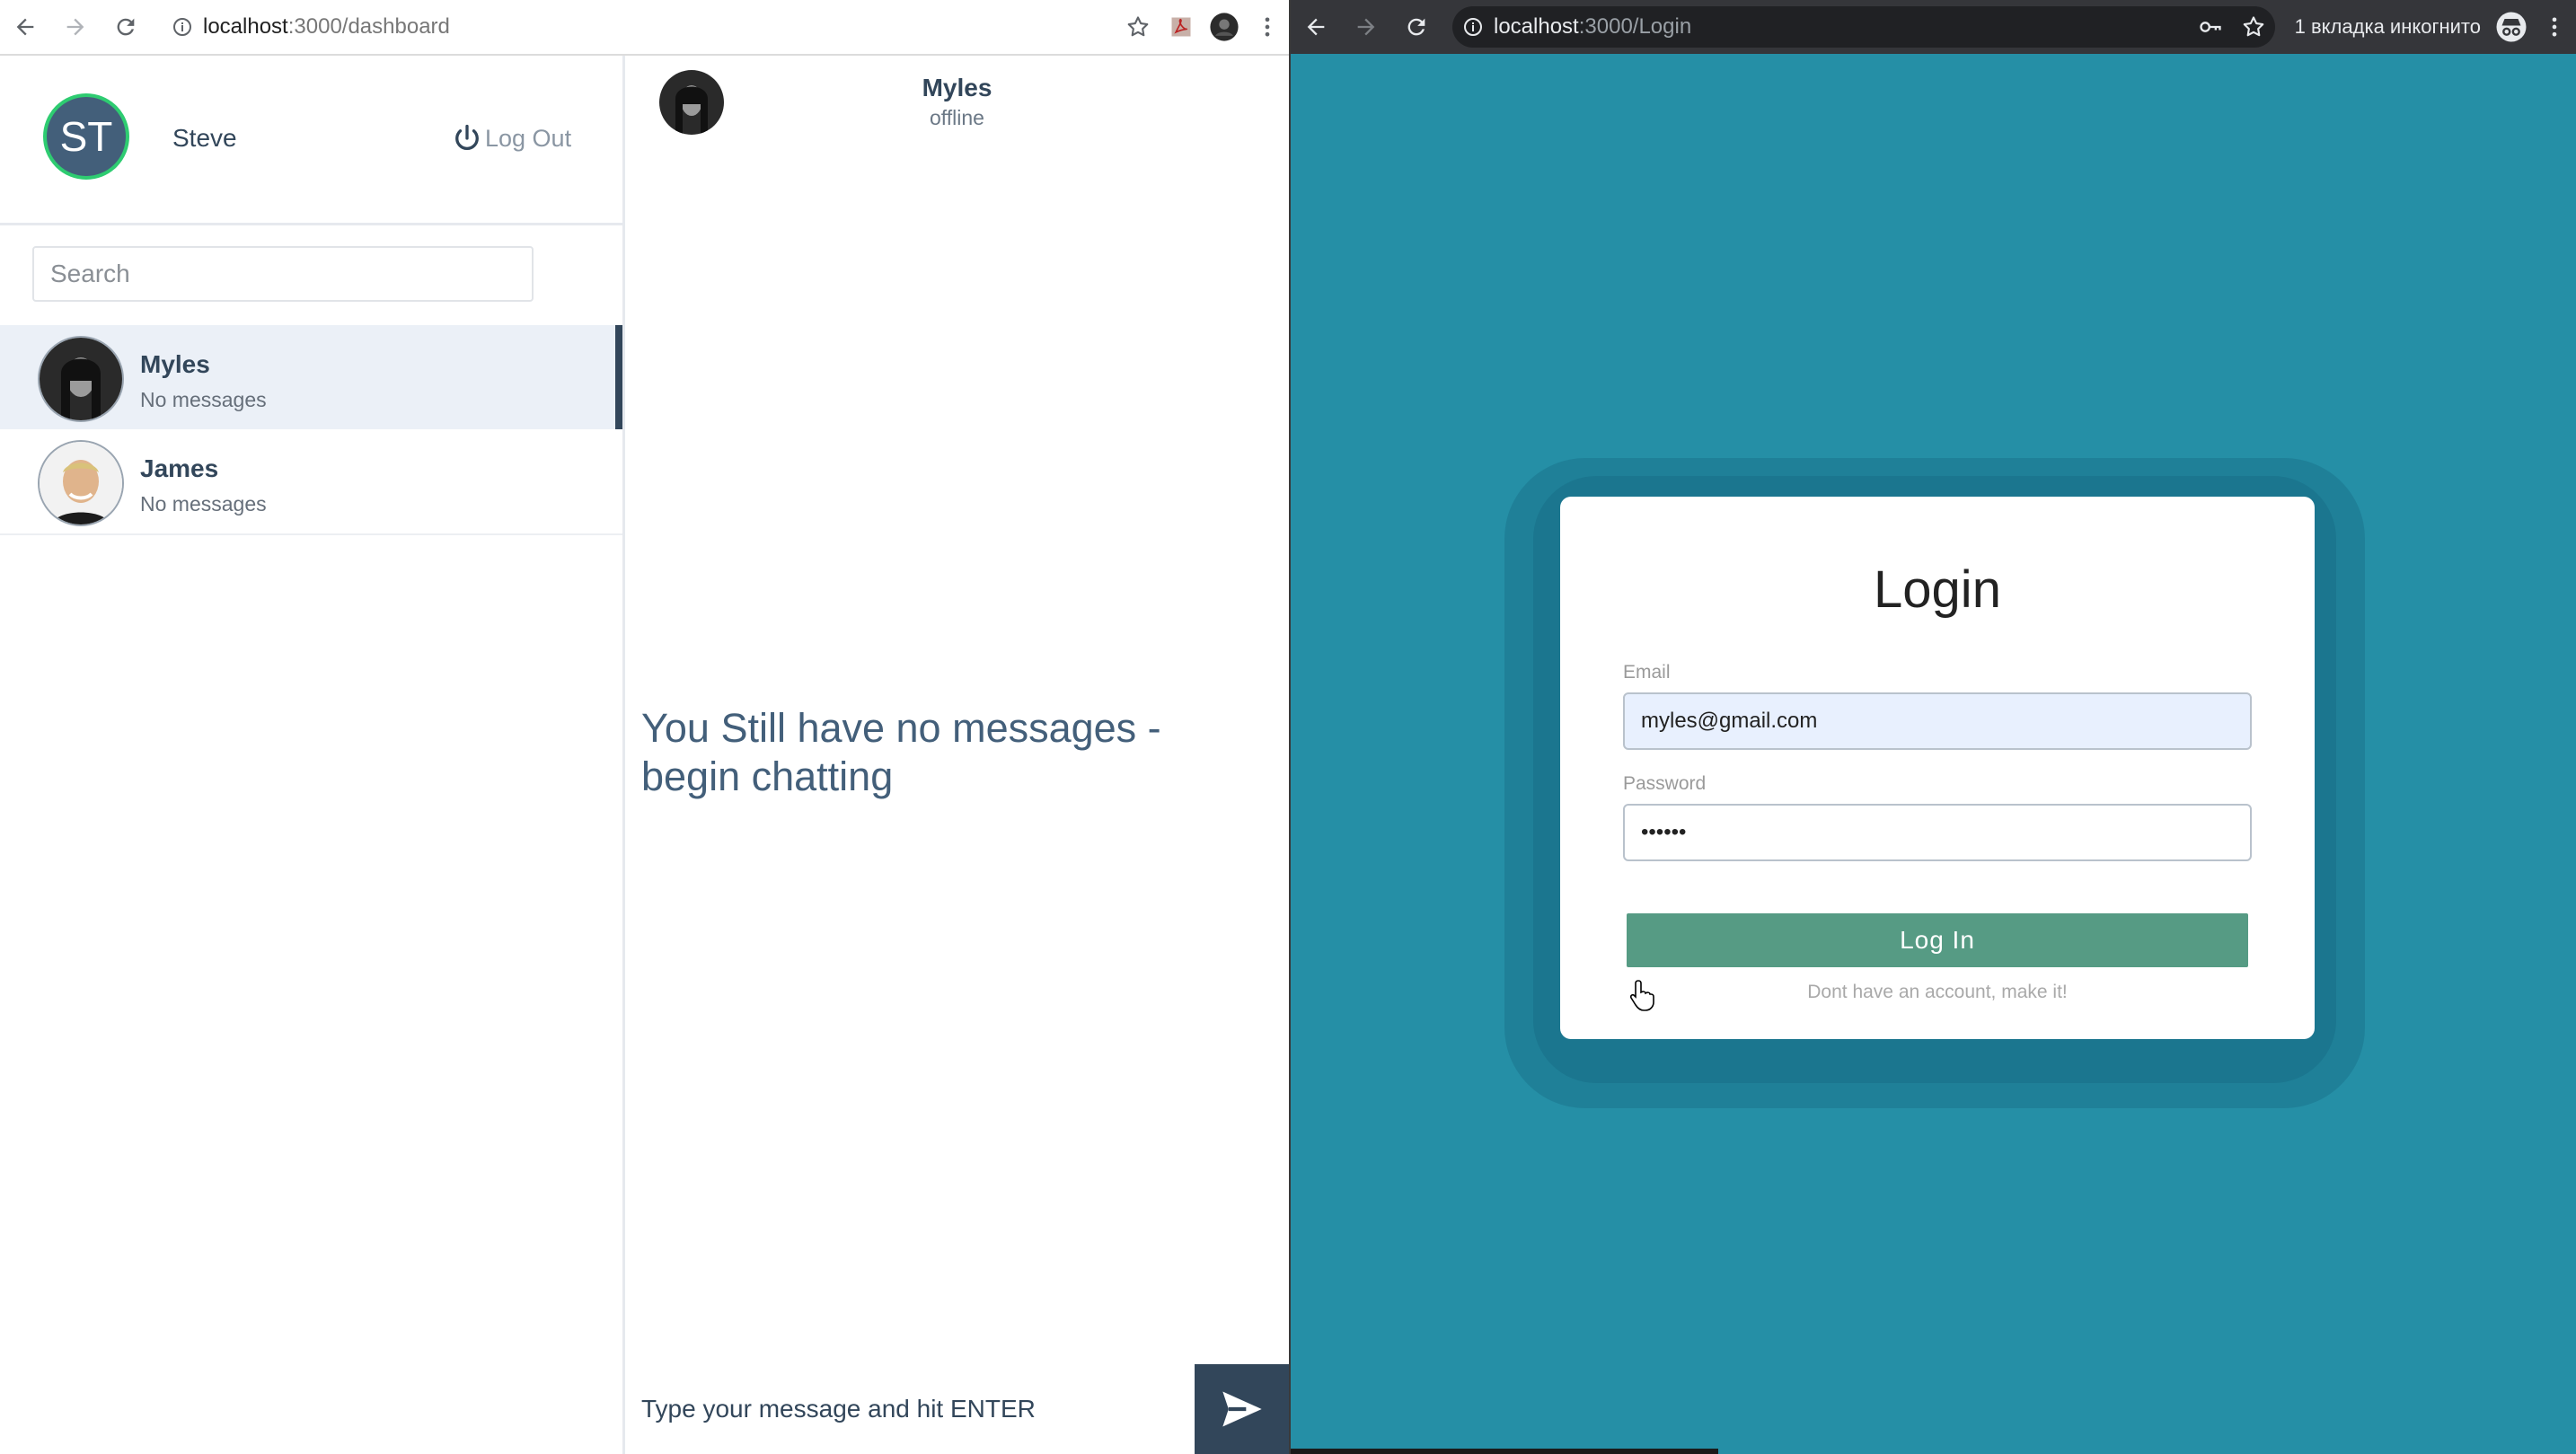  I want to click on logout-button: Log Out, so click(511, 138).